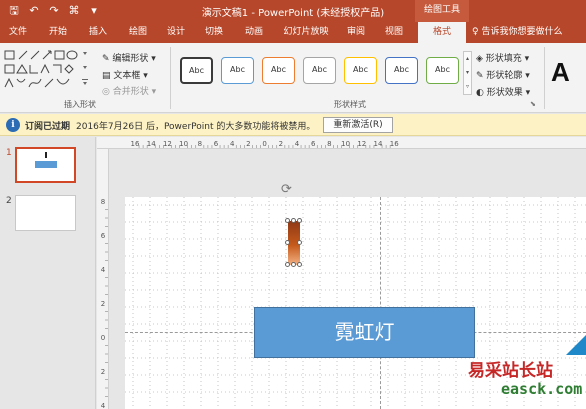  I want to click on thumb-shape-mini, so click(46, 155).